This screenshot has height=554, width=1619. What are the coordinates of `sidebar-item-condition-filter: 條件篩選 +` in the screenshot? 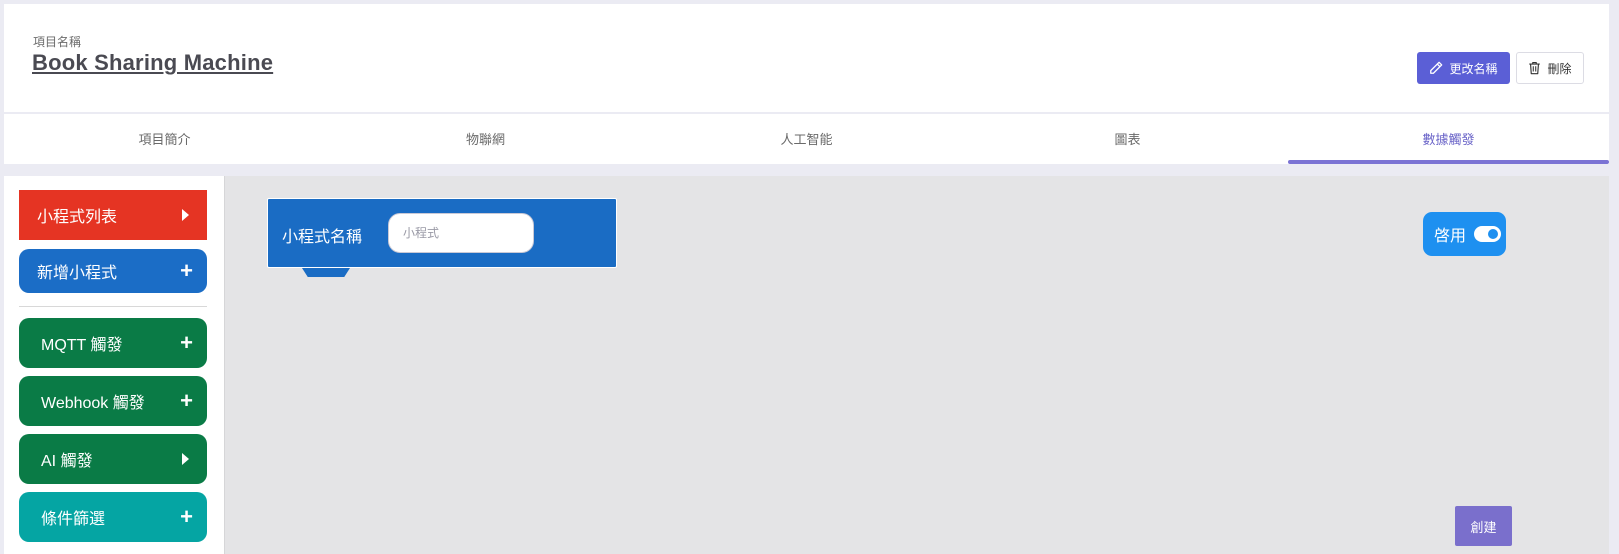 It's located at (113, 517).